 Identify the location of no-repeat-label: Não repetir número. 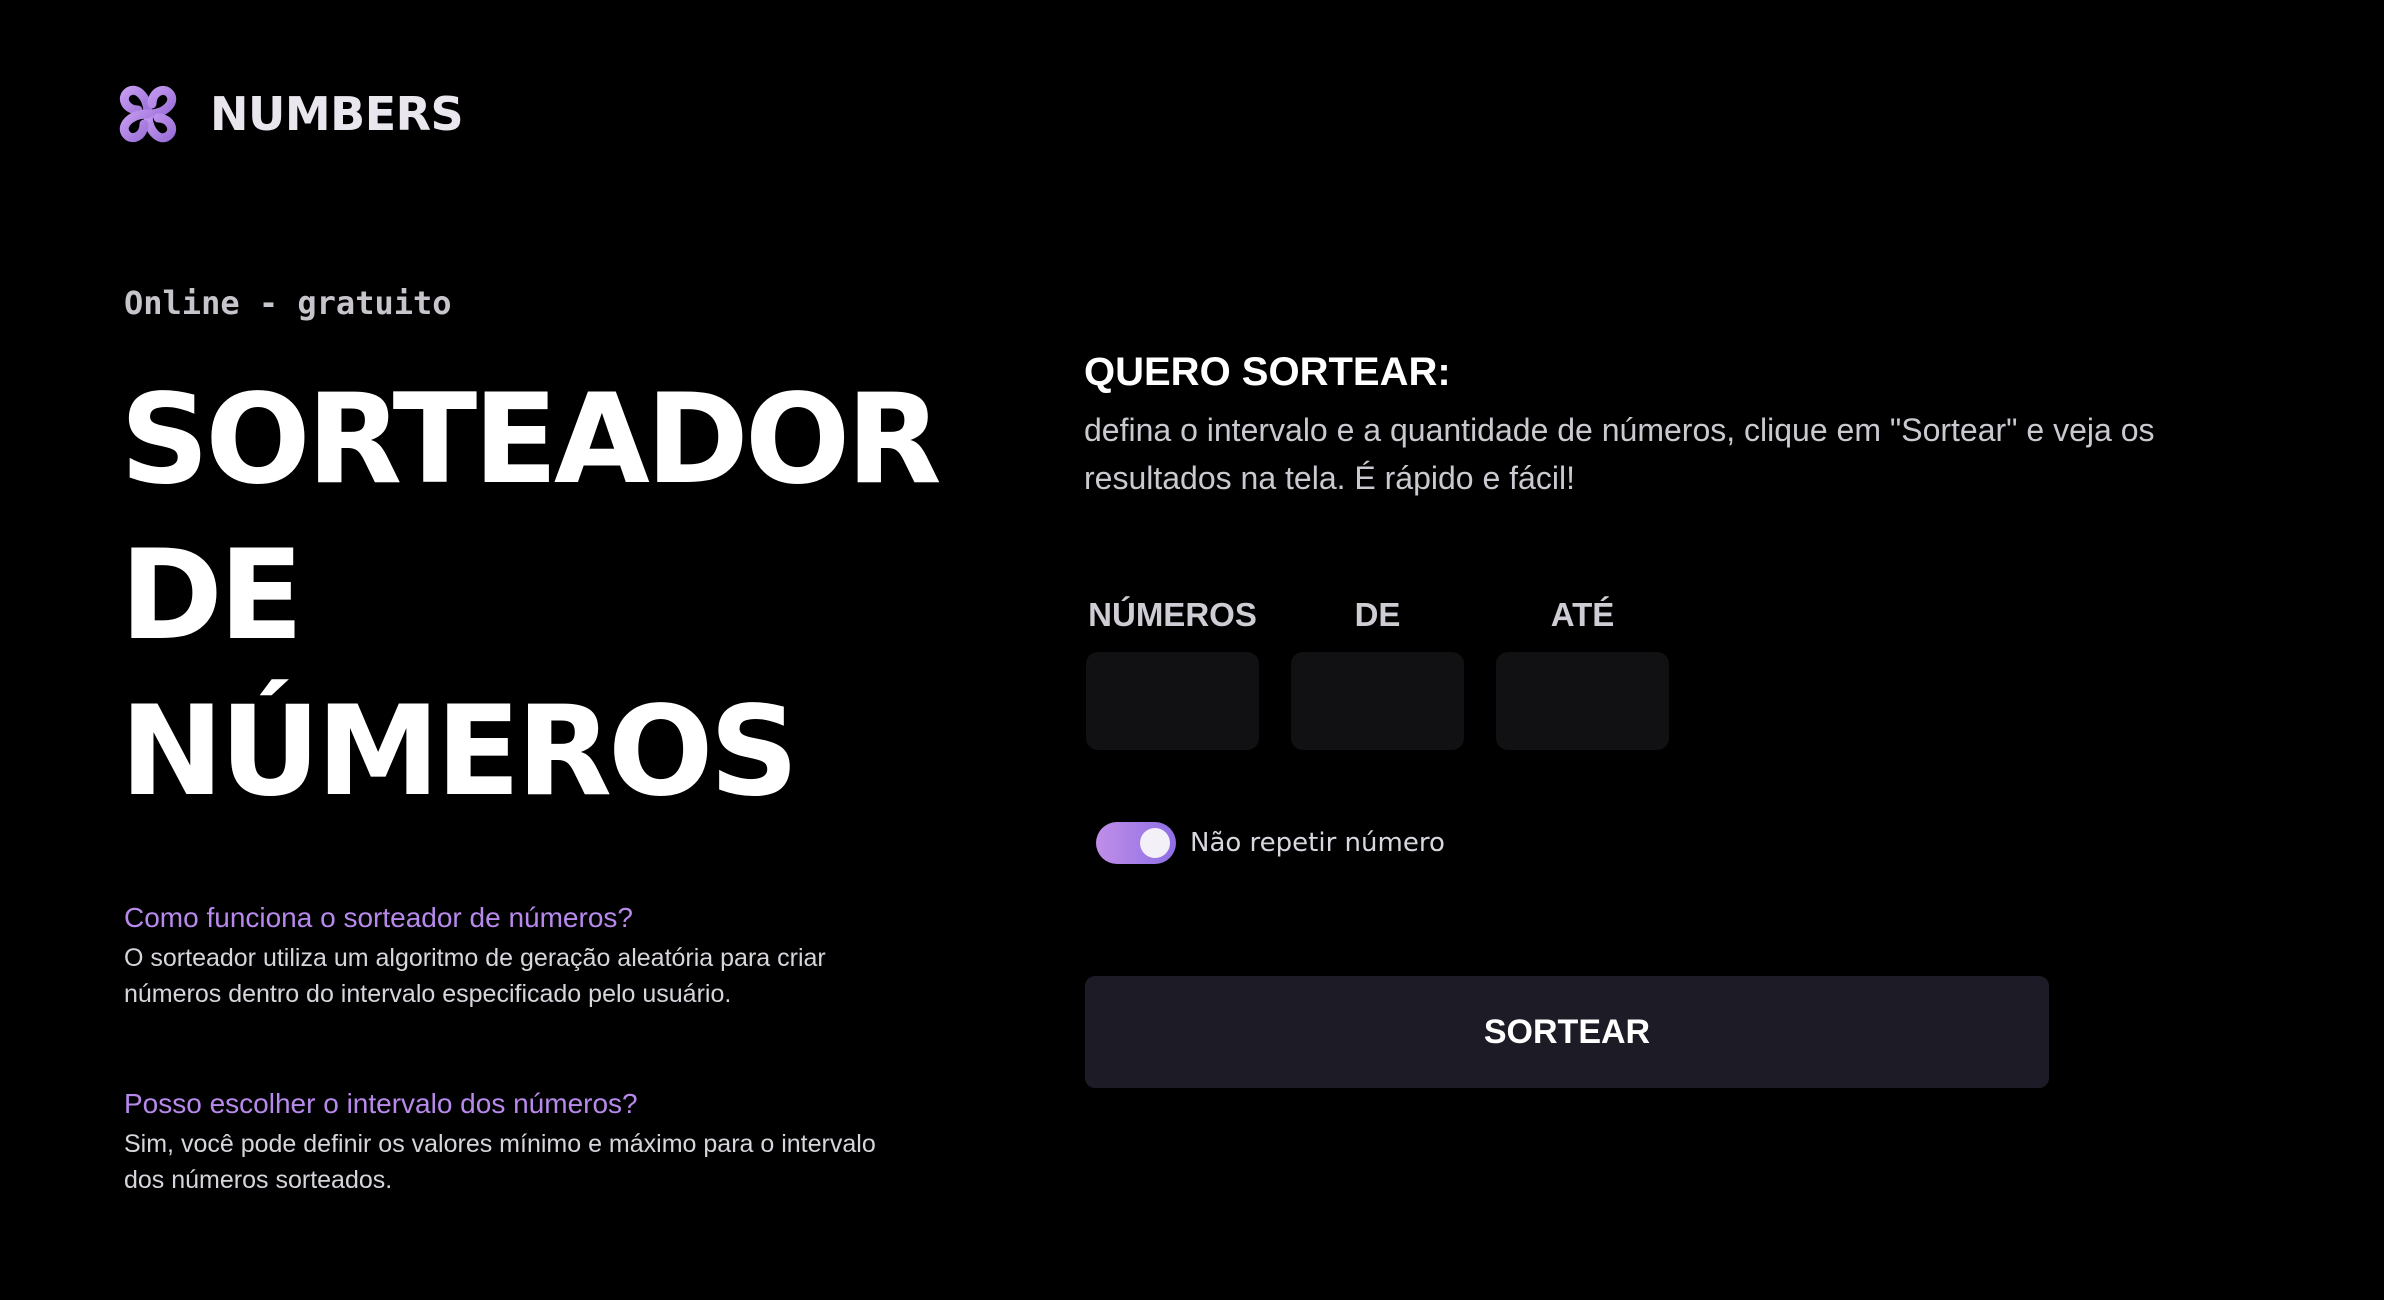
(1317, 843).